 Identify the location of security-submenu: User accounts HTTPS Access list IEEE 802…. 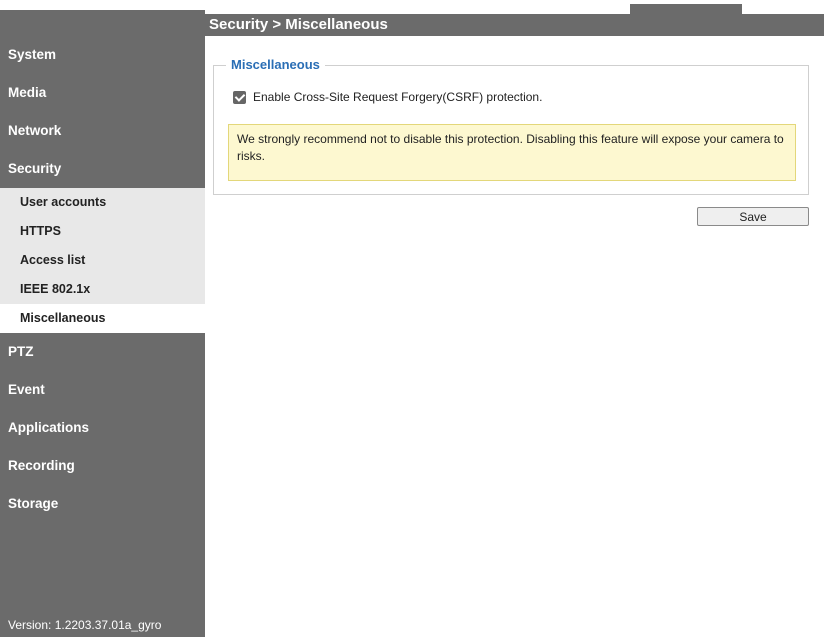
(102, 260).